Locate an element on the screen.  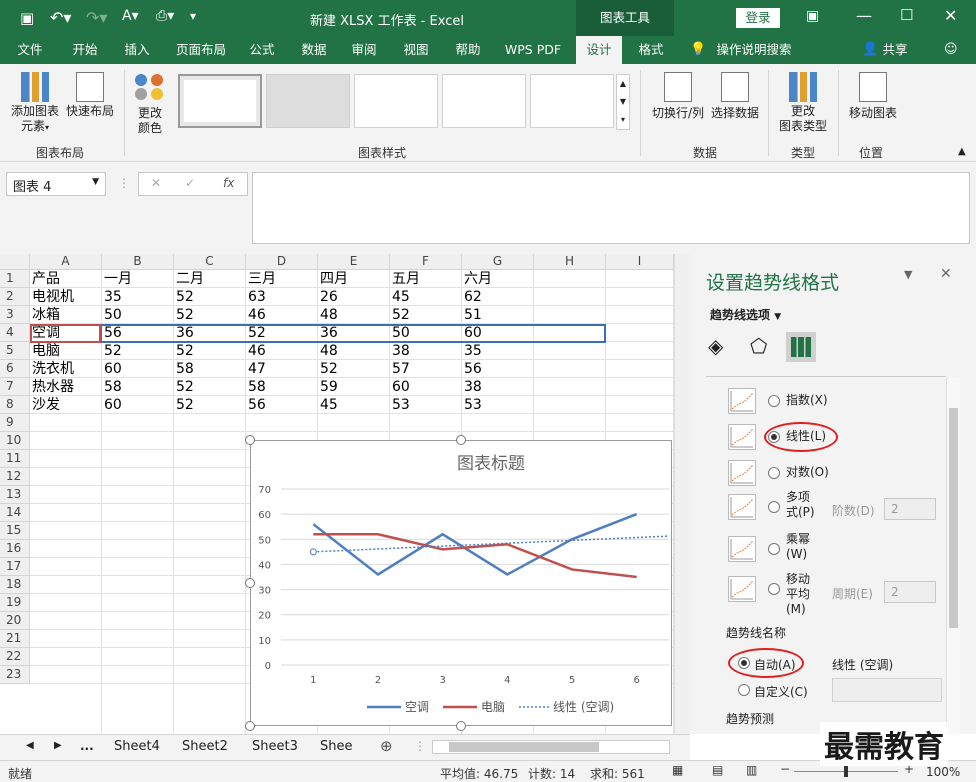
table-cell: 洗衣机 is located at coordinates (52, 369).